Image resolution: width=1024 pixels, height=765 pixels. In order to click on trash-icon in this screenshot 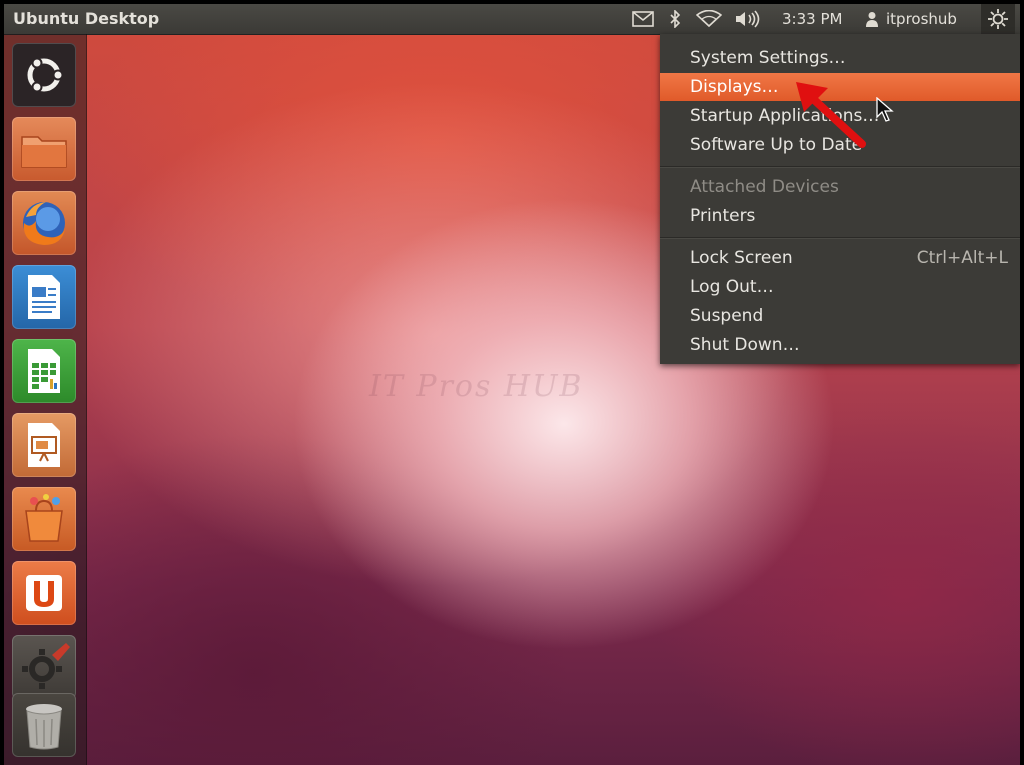, I will do `click(44, 727)`.